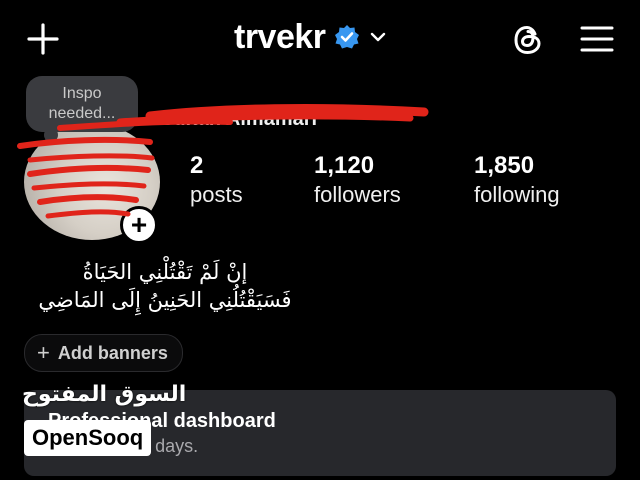 This screenshot has width=640, height=480. I want to click on followers-label: followers, so click(357, 194).